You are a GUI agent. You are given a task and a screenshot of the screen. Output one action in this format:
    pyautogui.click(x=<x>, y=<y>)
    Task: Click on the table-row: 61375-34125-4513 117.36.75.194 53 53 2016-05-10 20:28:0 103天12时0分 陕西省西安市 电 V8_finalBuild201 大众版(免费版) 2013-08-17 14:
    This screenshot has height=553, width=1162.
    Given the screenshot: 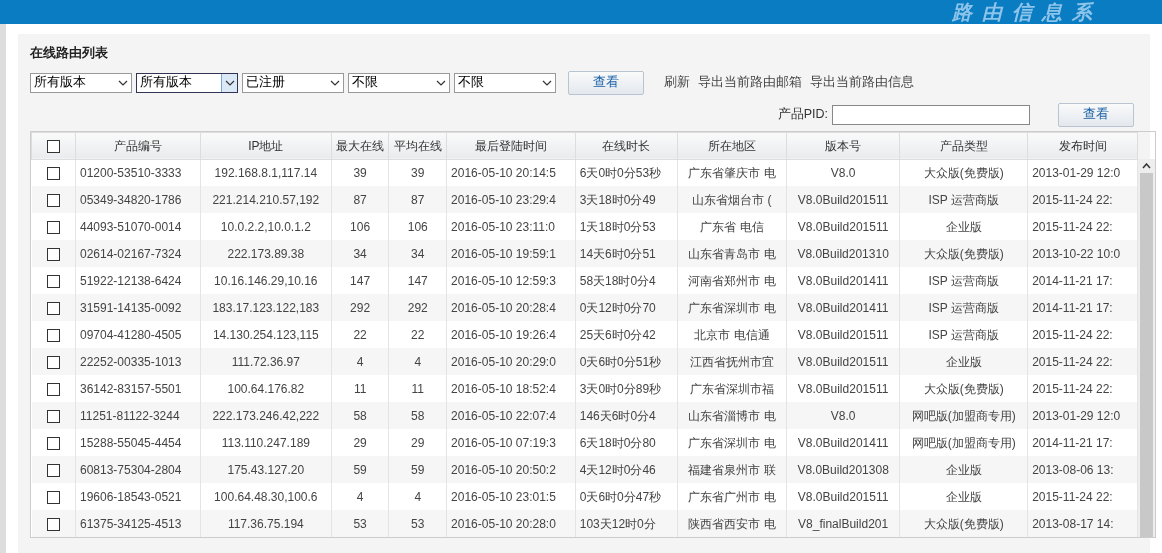 What is the action you would take?
    pyautogui.click(x=584, y=524)
    